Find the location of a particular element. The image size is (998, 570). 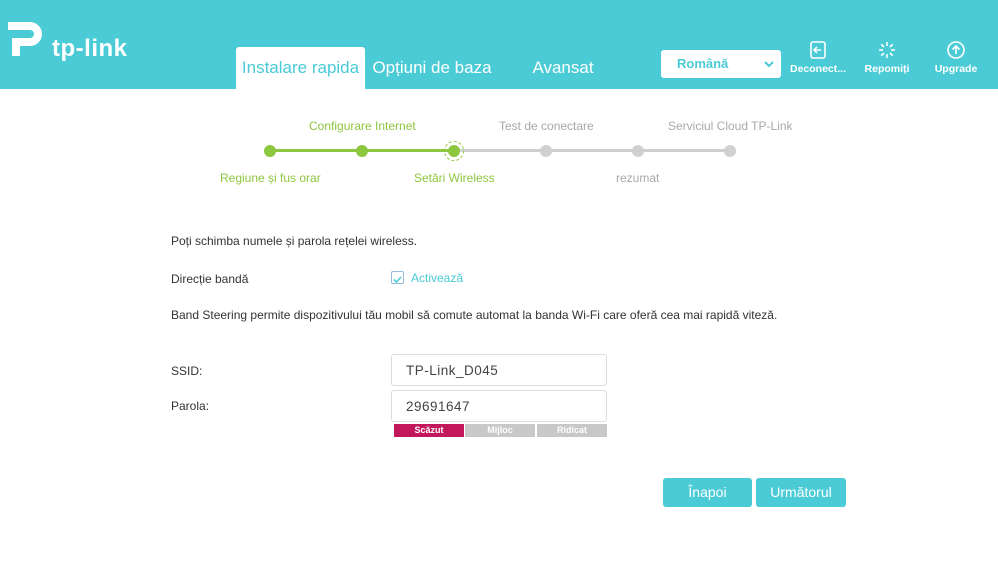

ssid-label: SSID: is located at coordinates (187, 371).